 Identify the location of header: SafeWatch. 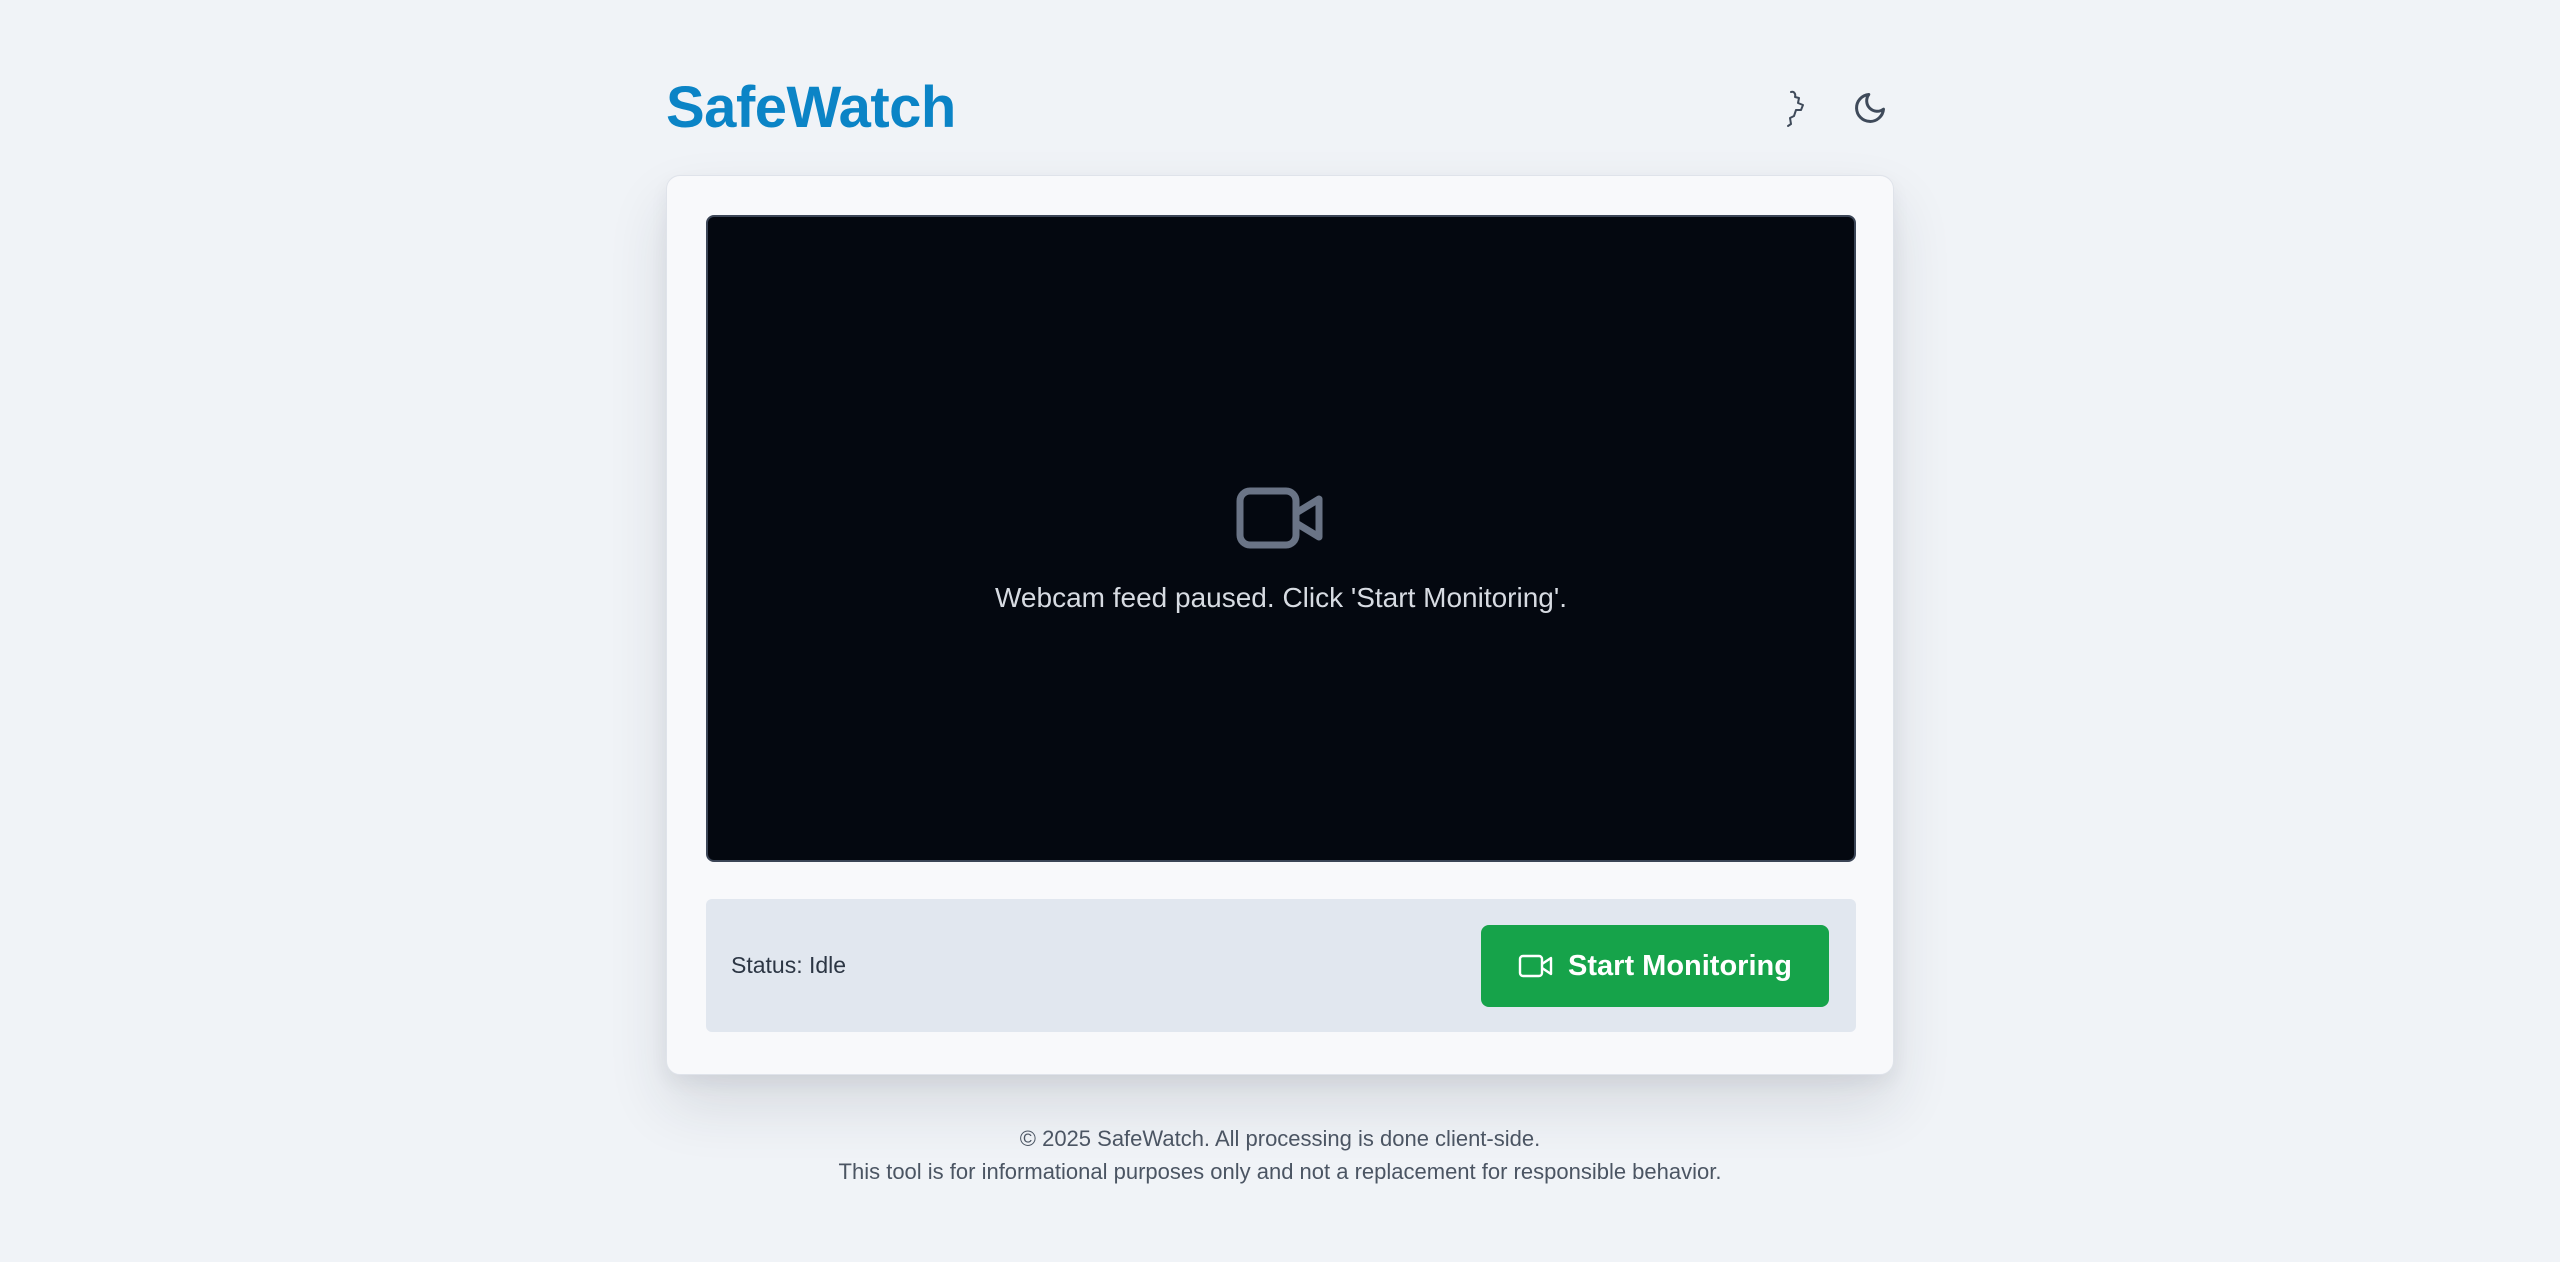
(1280, 108).